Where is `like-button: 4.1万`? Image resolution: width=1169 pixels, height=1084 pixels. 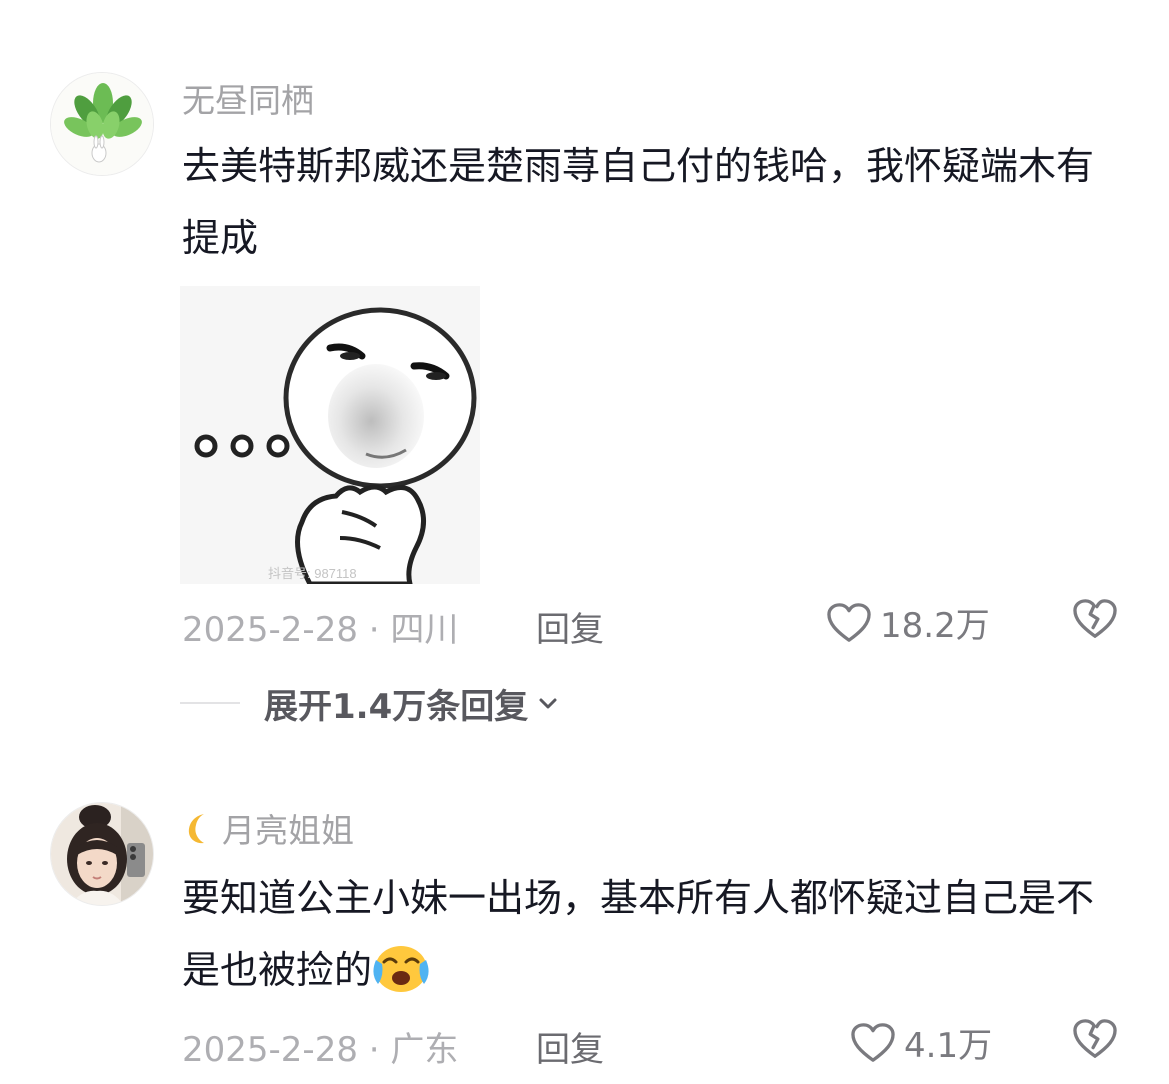
like-button: 4.1万 is located at coordinates (921, 1042).